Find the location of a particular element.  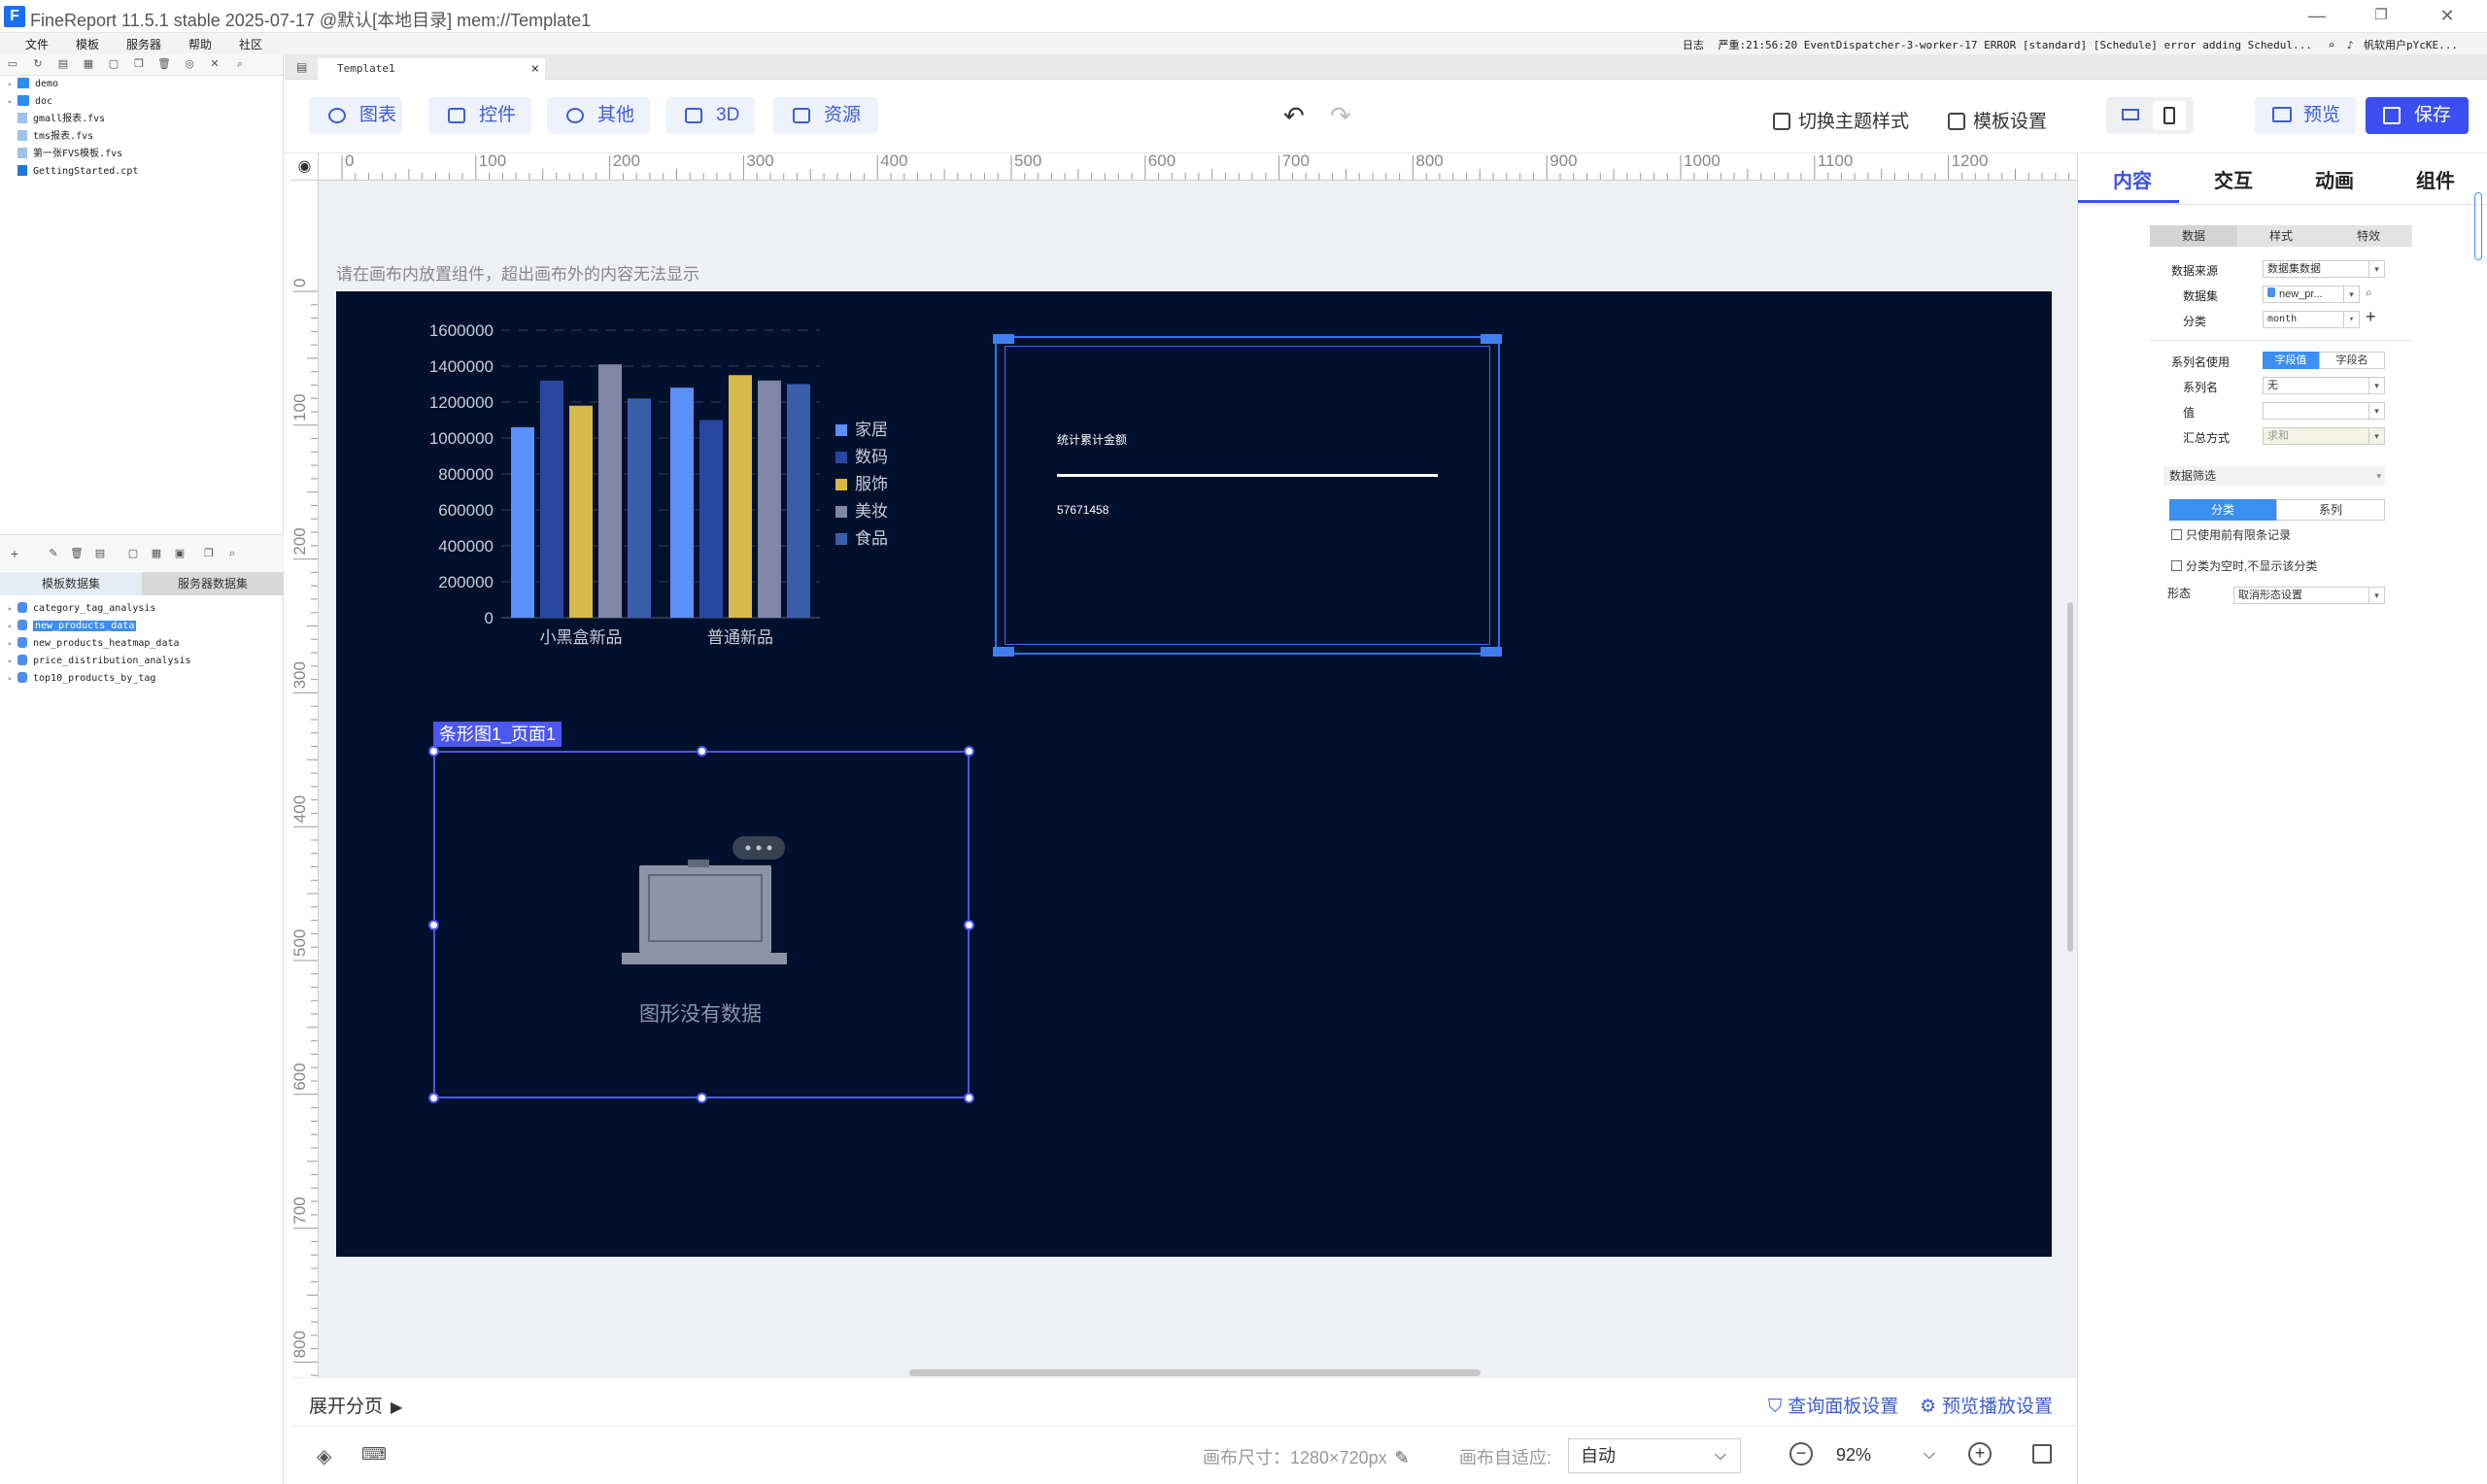

fullscreen-icon is located at coordinates (2042, 1454).